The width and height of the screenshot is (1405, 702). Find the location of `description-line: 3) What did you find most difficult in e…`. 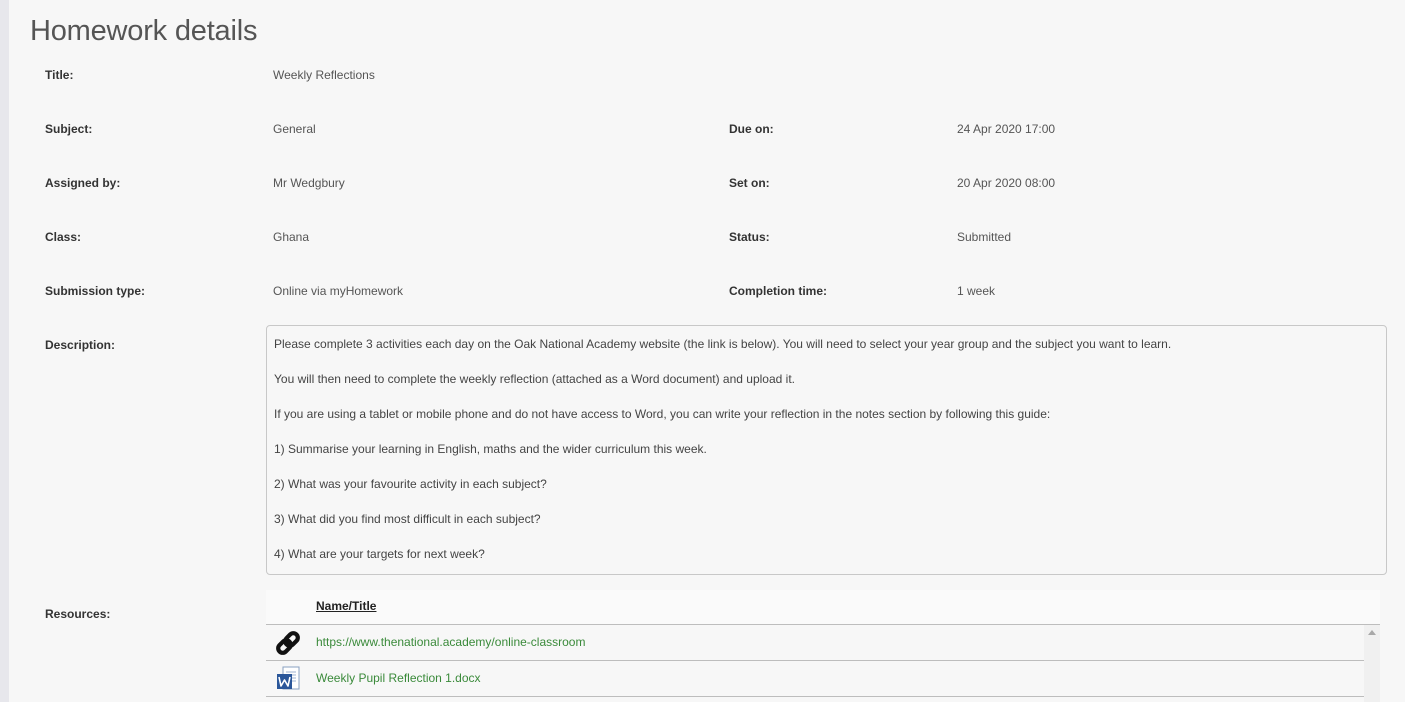

description-line: 3) What did you find most difficult in e… is located at coordinates (407, 519).